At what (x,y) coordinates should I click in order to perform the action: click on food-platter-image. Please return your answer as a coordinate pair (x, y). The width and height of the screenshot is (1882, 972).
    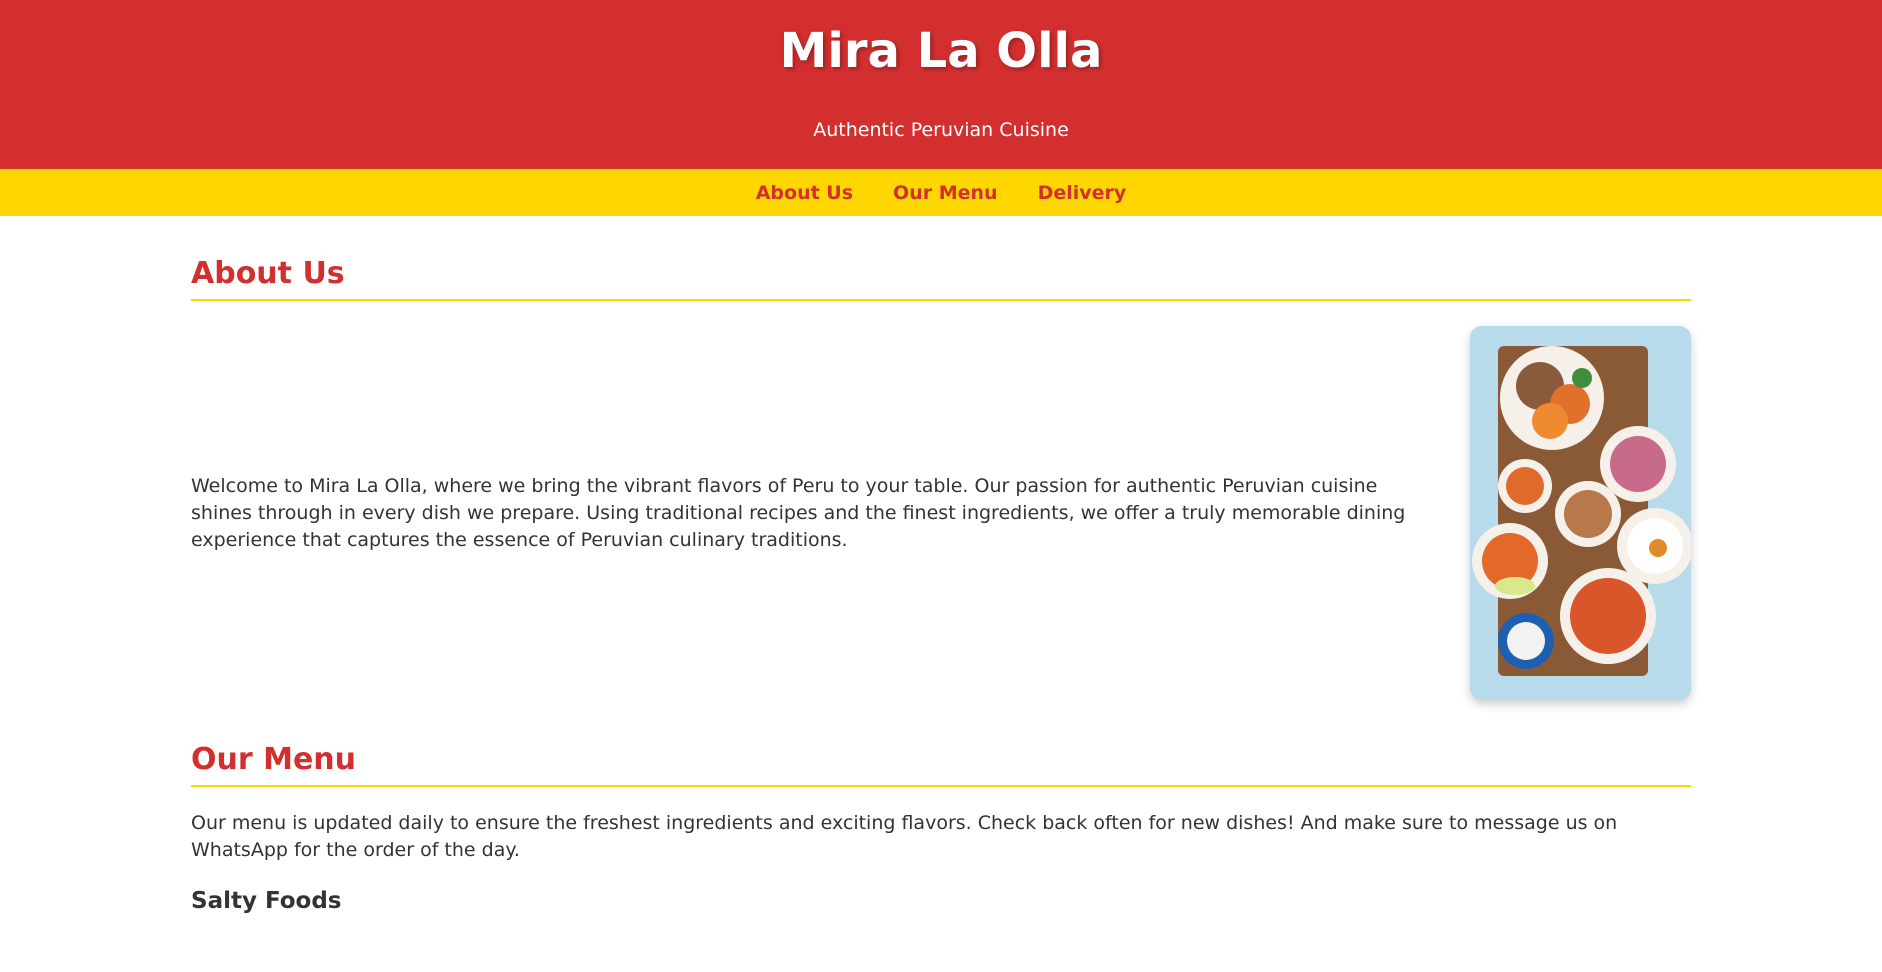
    Looking at the image, I should click on (1580, 513).